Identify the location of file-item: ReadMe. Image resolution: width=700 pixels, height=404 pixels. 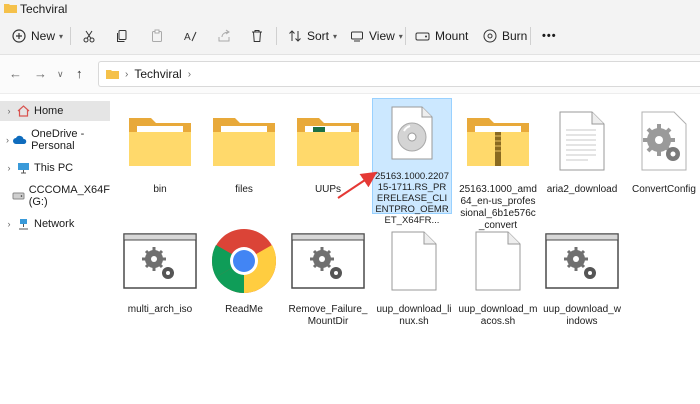
(244, 269).